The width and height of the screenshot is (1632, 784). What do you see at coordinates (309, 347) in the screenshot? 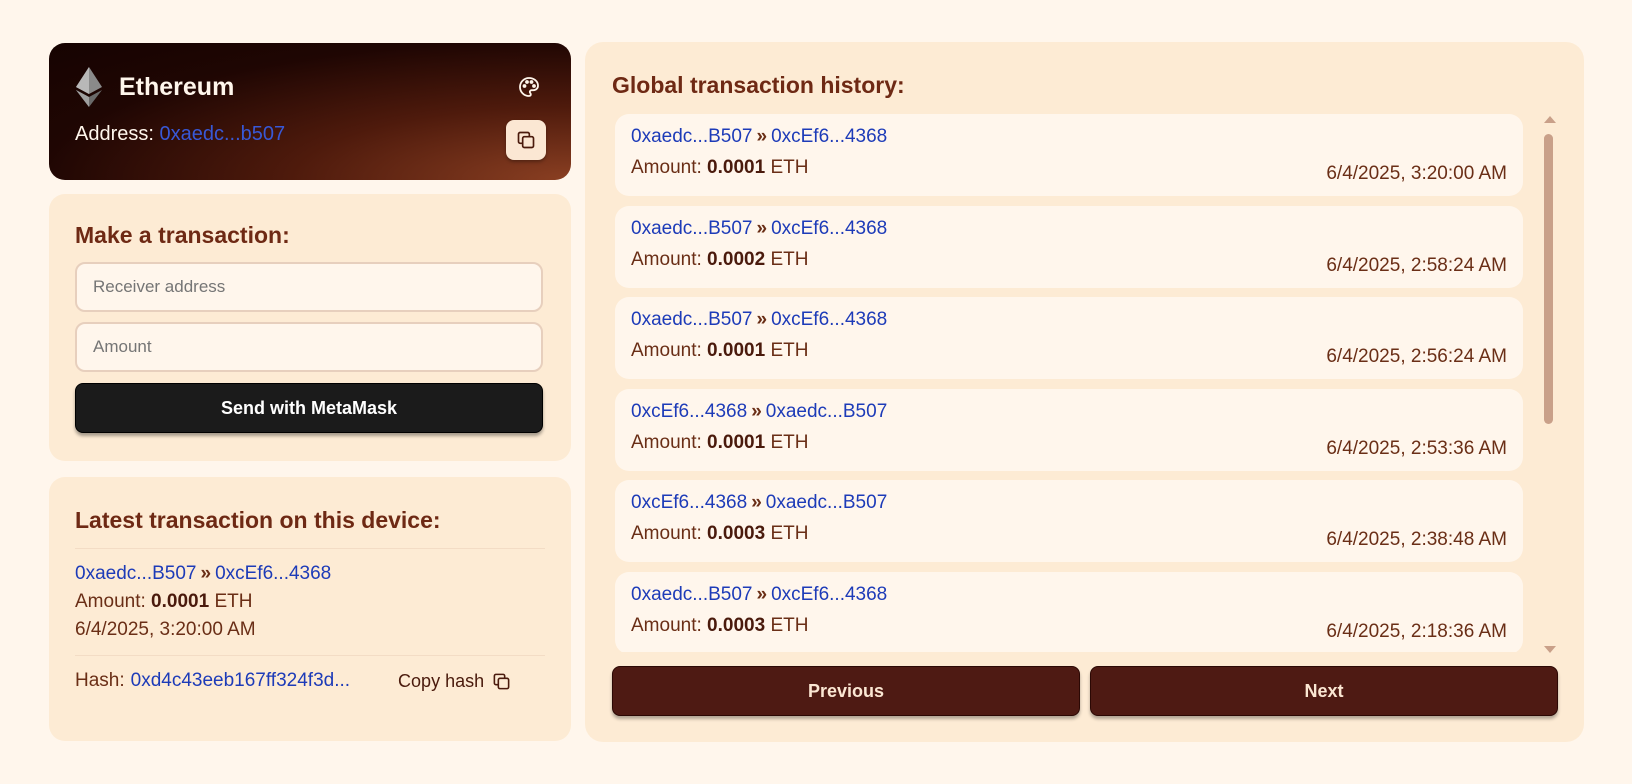
I see `amount-input` at bounding box center [309, 347].